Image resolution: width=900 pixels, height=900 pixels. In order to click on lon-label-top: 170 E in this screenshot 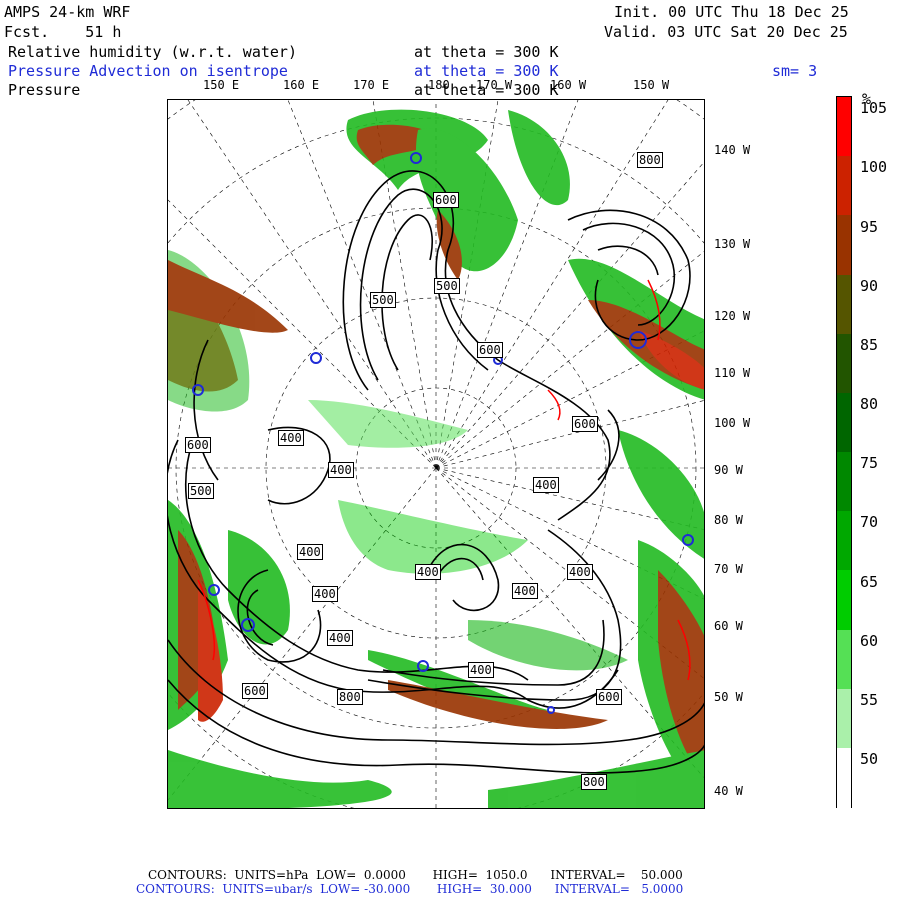, I will do `click(371, 85)`.